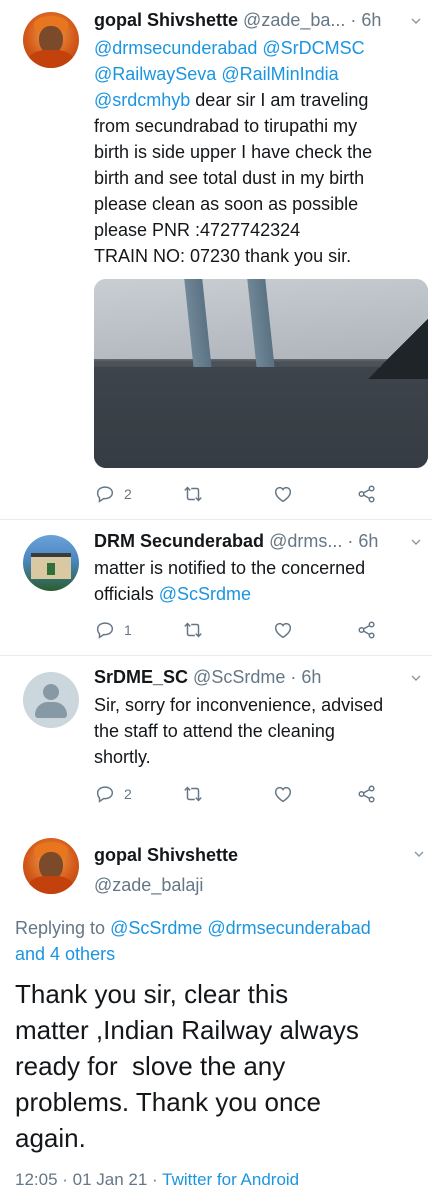 The height and width of the screenshot is (1200, 432). I want to click on text-line: please PNR :4727742324, so click(197, 230).